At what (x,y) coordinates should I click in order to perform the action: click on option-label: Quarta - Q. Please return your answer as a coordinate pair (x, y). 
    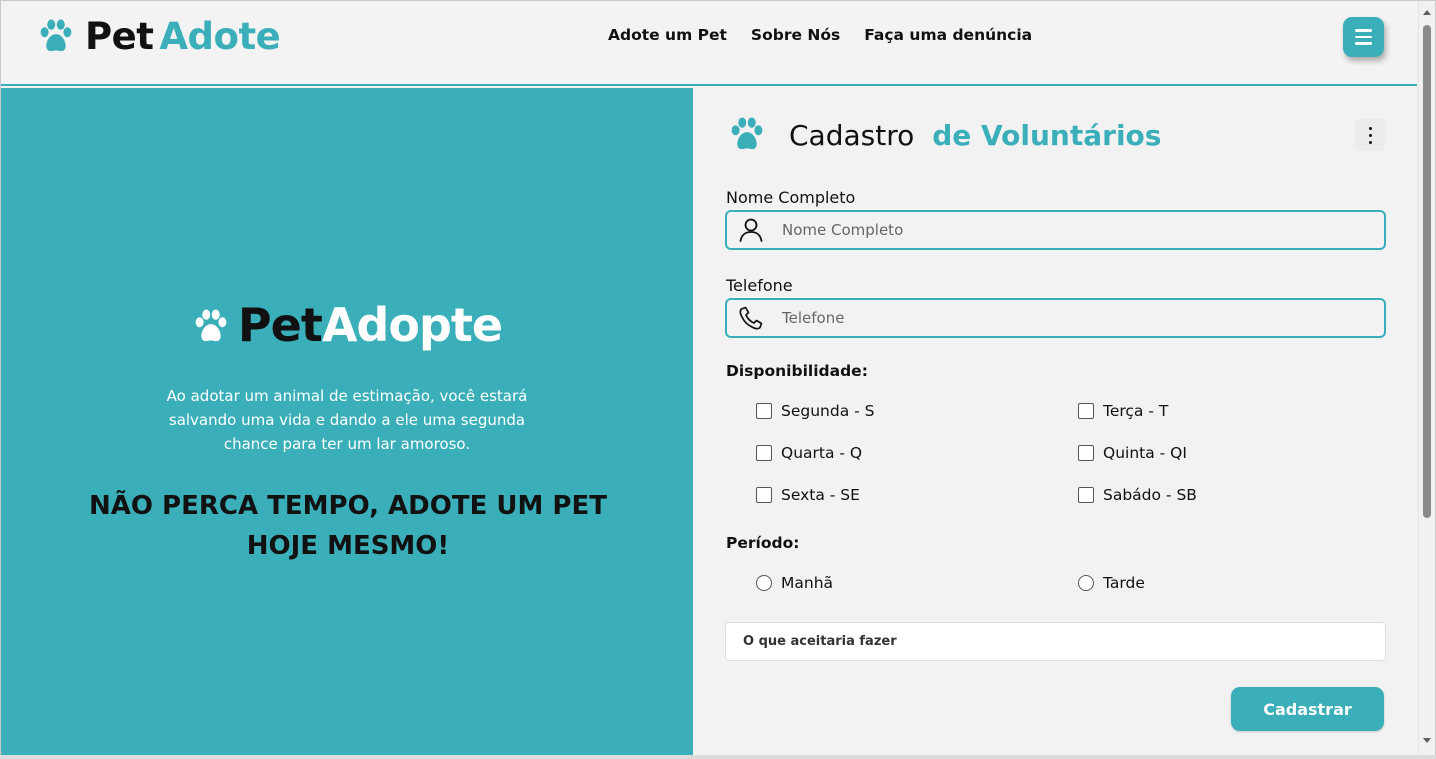
    Looking at the image, I should click on (822, 453).